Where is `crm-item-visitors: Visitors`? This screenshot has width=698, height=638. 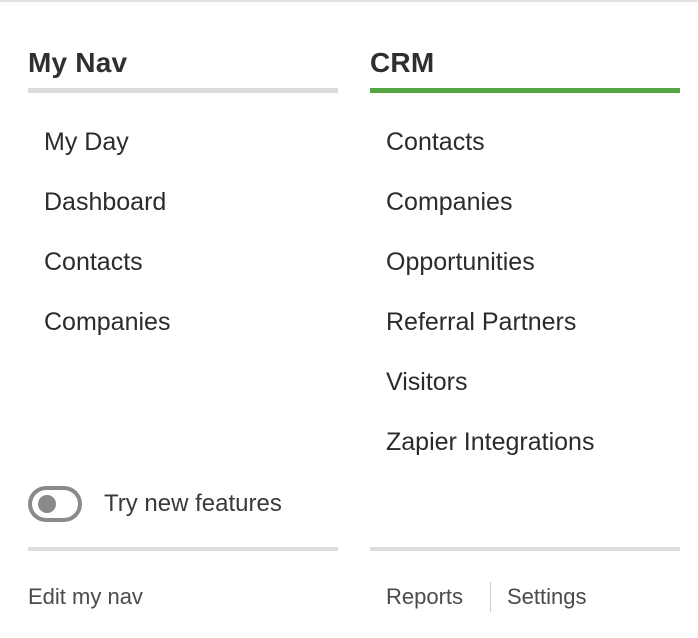
crm-item-visitors: Visitors is located at coordinates (525, 385).